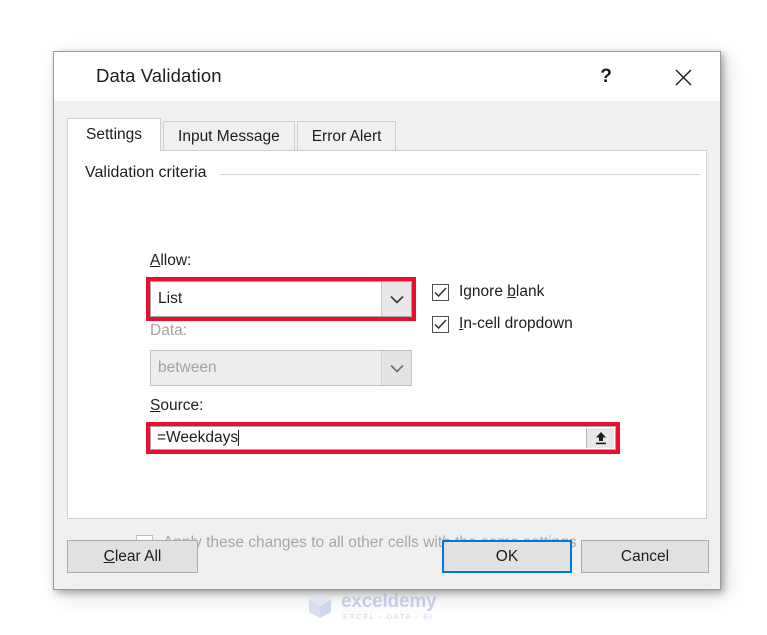 The height and width of the screenshot is (635, 767). Describe the element at coordinates (182, 405) in the screenshot. I see `source-label-rest: ource:` at that location.